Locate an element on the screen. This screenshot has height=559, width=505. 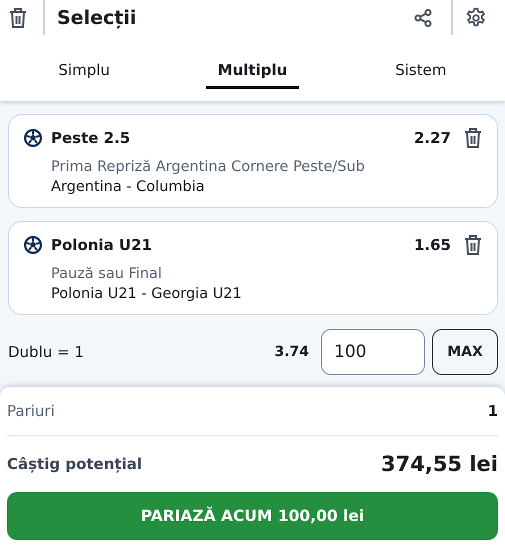
bet-type-tab: Sistem is located at coordinates (420, 81).